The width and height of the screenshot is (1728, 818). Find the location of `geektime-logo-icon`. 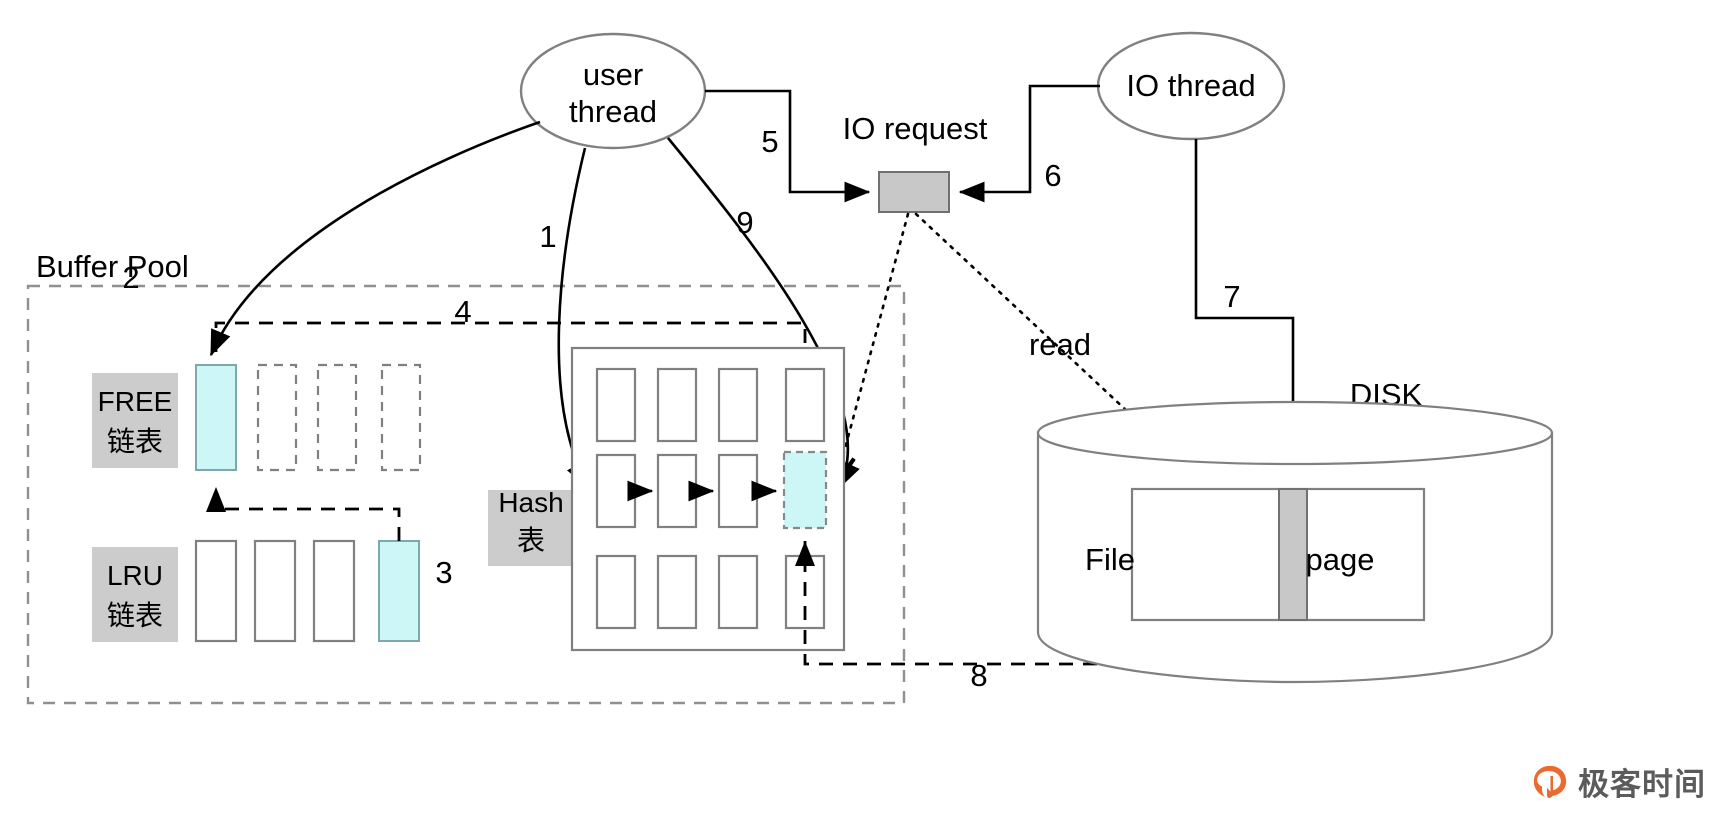

geektime-logo-icon is located at coordinates (1550, 781).